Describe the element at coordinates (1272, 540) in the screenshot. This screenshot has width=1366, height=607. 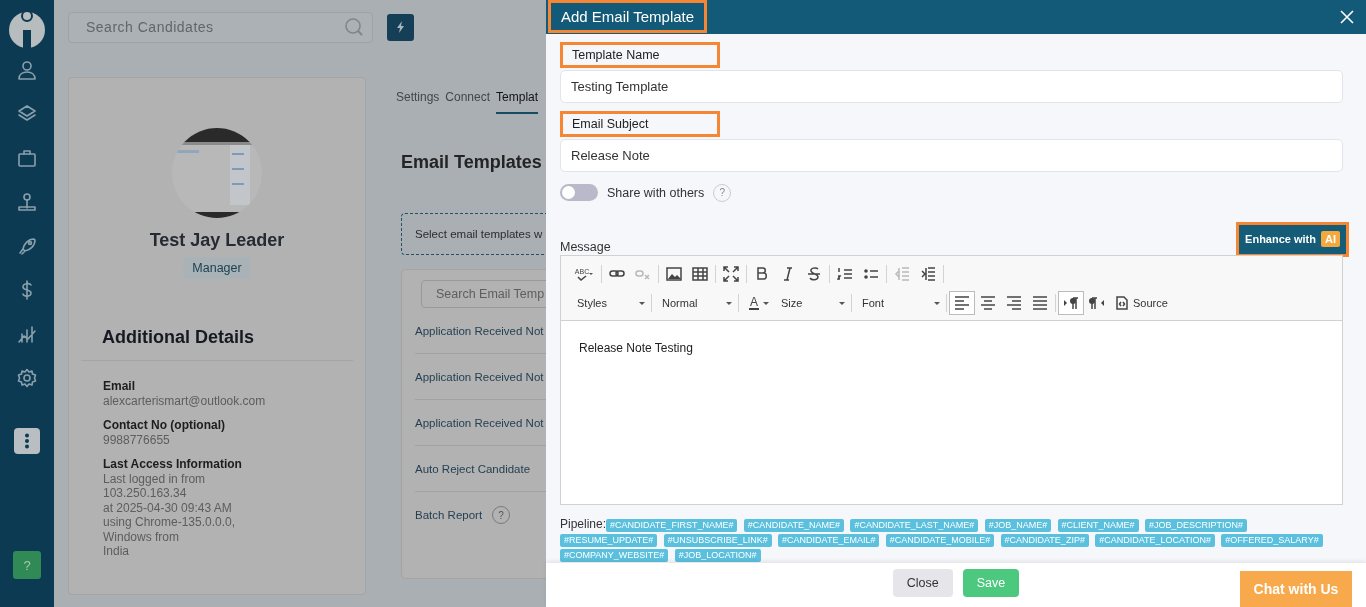
I see `placeholder-tag: #OFFERED_SALARY#` at that location.